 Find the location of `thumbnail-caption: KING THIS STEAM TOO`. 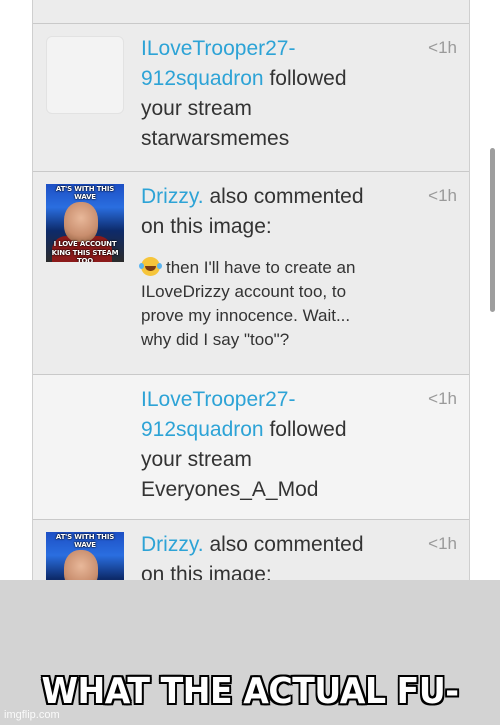

thumbnail-caption: KING THIS STEAM TOO is located at coordinates (85, 255).